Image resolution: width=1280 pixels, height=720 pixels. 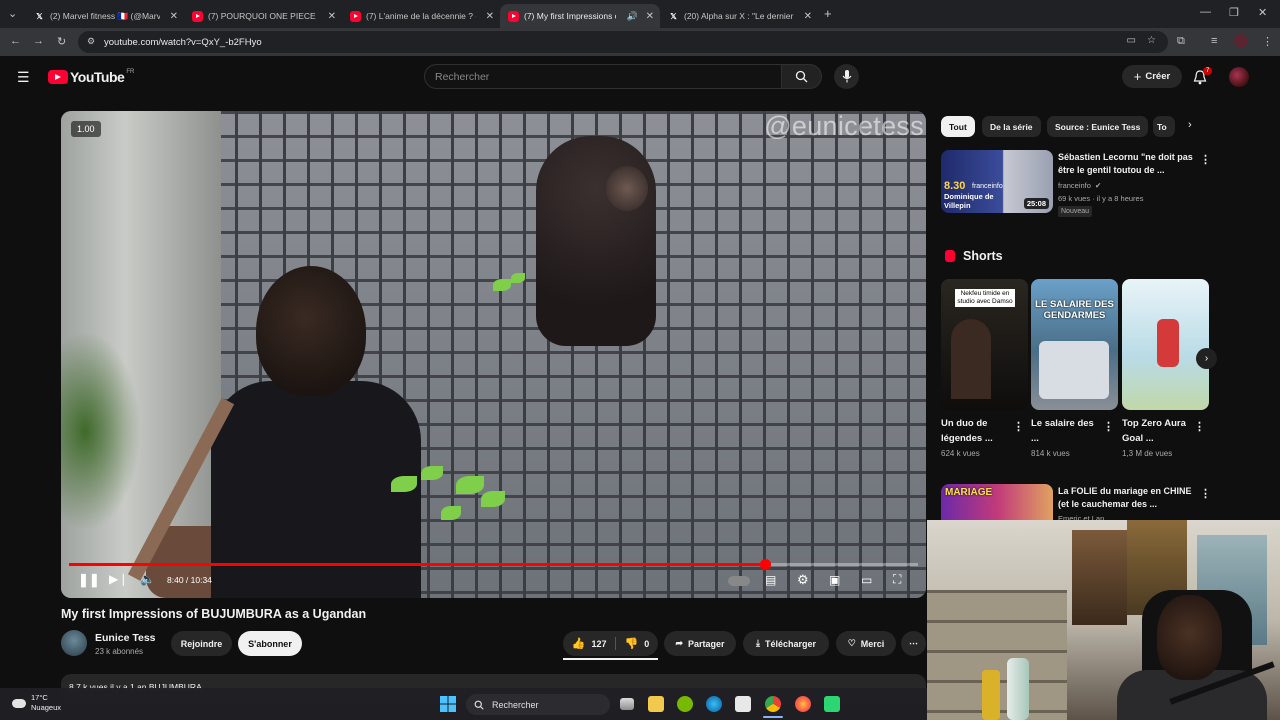 I want to click on taskbar-search: Rechercher, so click(x=538, y=704).